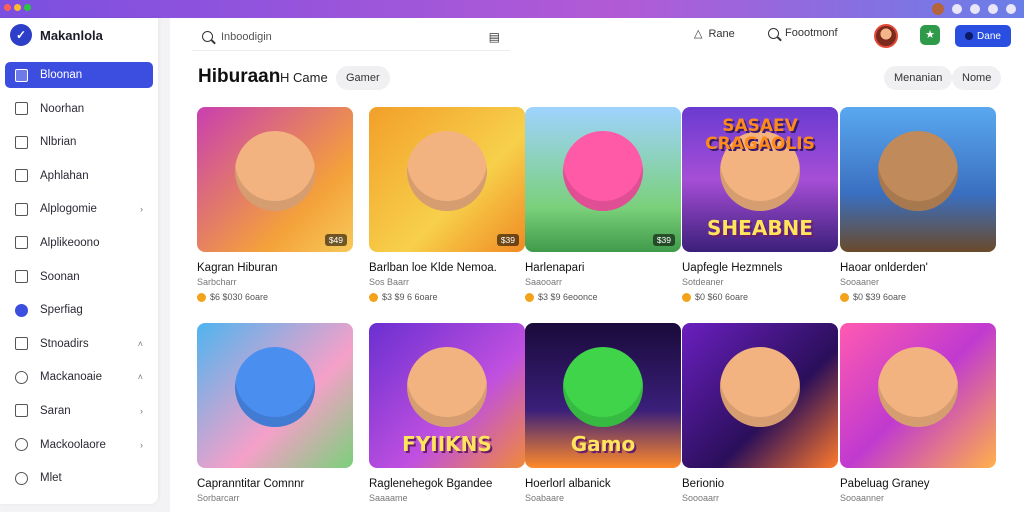 This screenshot has height=512, width=1024. Describe the element at coordinates (79, 243) in the screenshot. I see `sidebar-item: Alplikeoono` at that location.